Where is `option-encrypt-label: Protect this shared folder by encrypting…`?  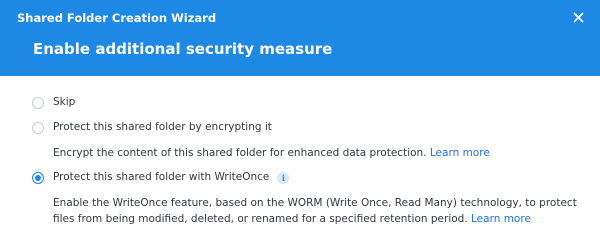 option-encrypt-label: Protect this shared folder by encrypting… is located at coordinates (162, 127).